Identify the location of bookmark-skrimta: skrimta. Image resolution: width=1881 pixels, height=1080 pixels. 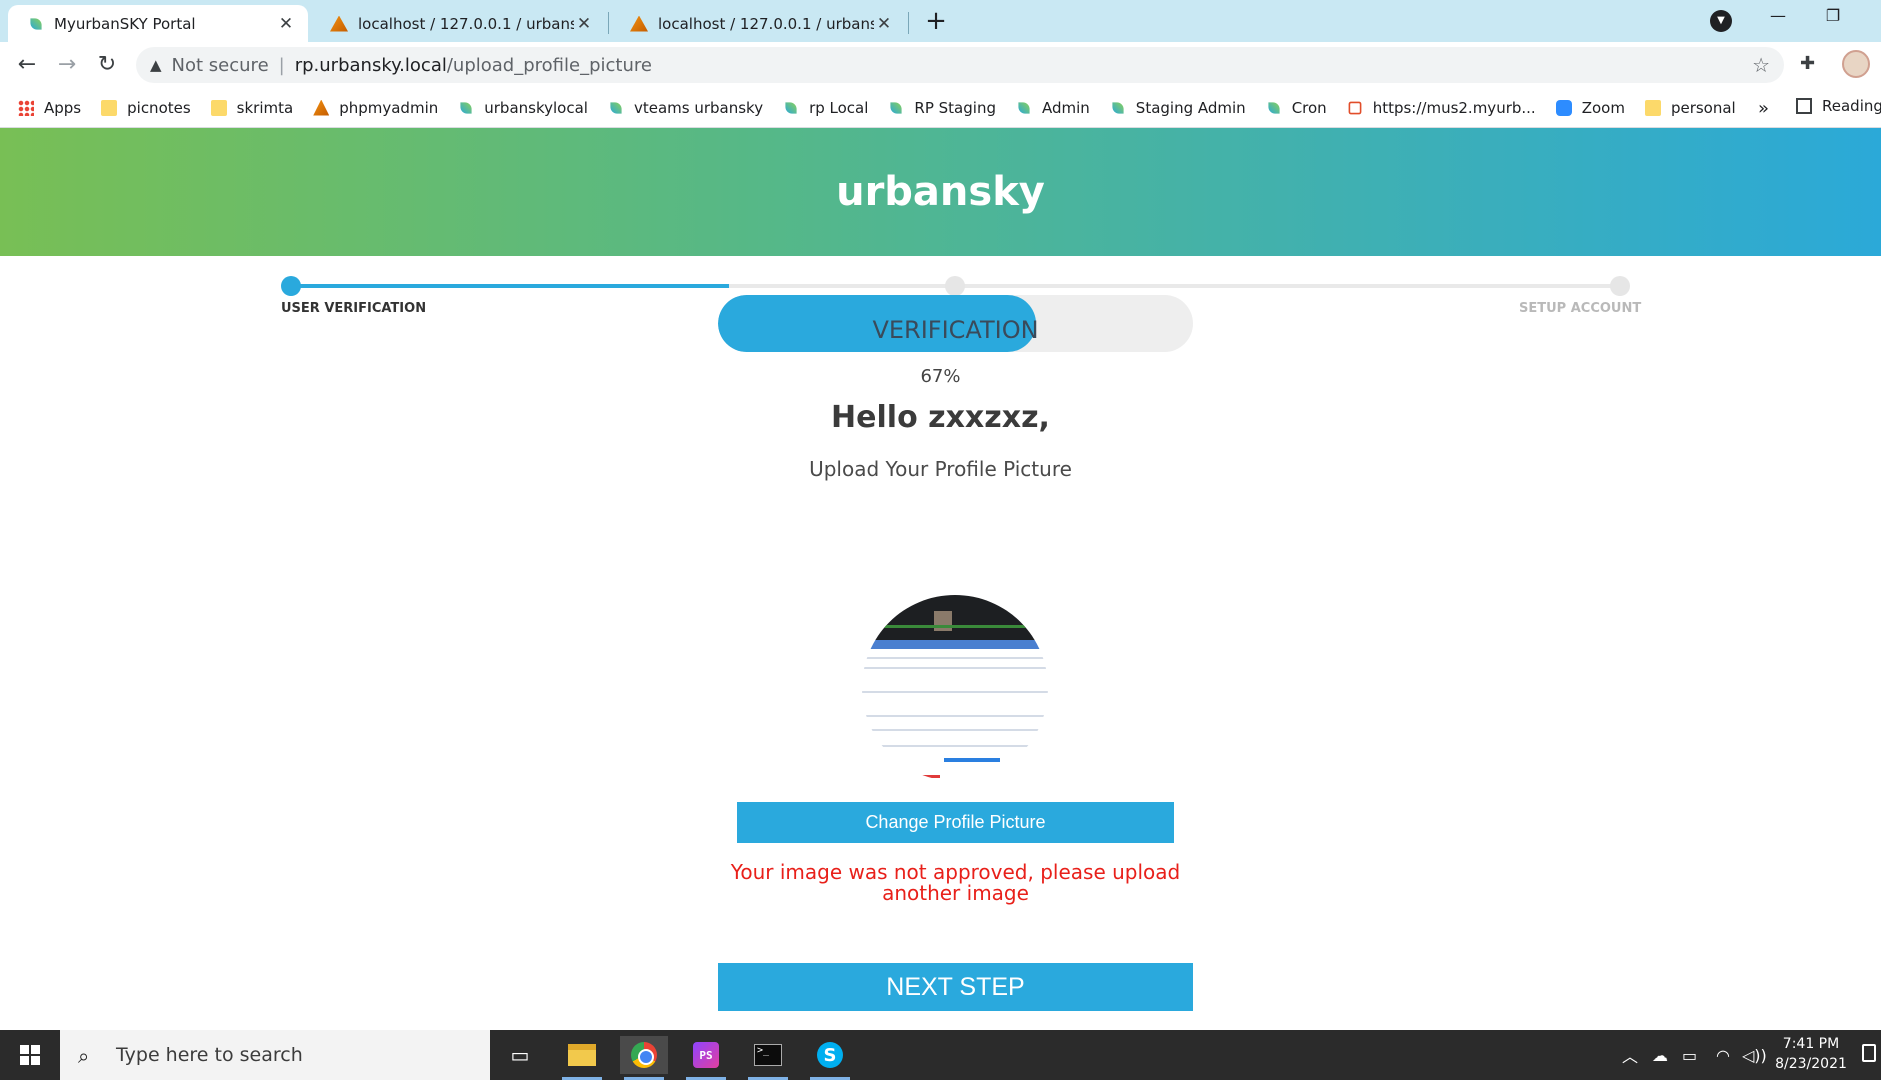
(252, 107).